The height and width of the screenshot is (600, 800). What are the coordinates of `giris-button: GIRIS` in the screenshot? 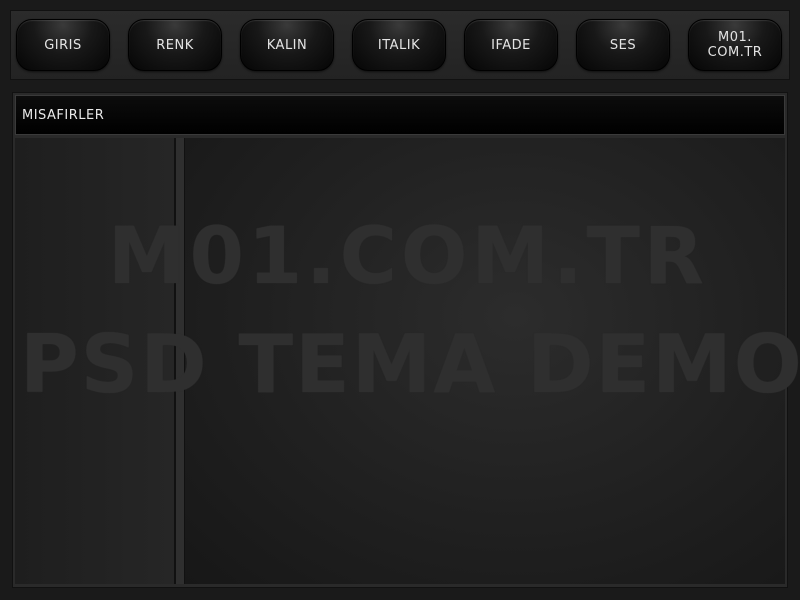 It's located at (63, 45).